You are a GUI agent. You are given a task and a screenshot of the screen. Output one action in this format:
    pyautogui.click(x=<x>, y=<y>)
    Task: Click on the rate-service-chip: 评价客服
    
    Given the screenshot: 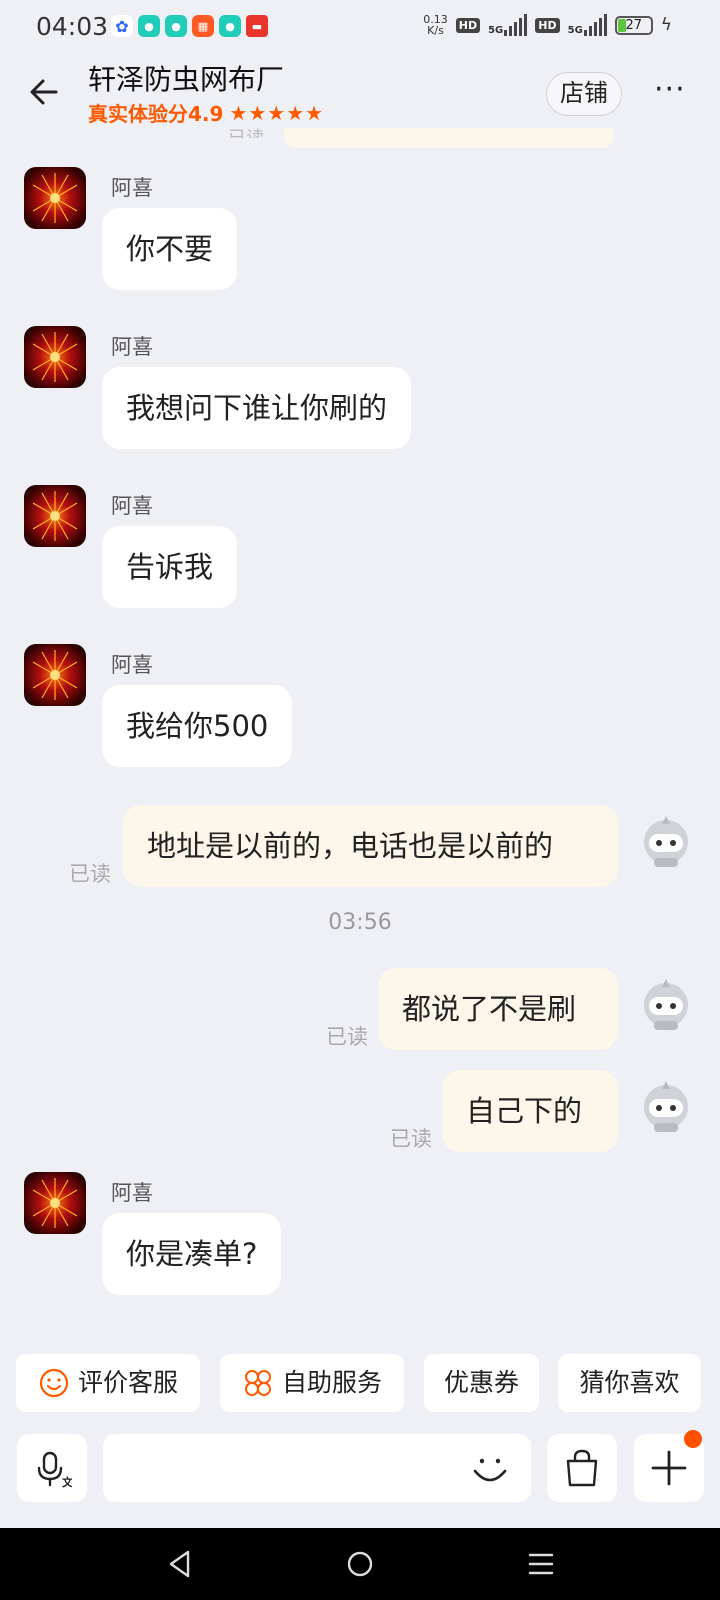 What is the action you would take?
    pyautogui.click(x=108, y=1383)
    